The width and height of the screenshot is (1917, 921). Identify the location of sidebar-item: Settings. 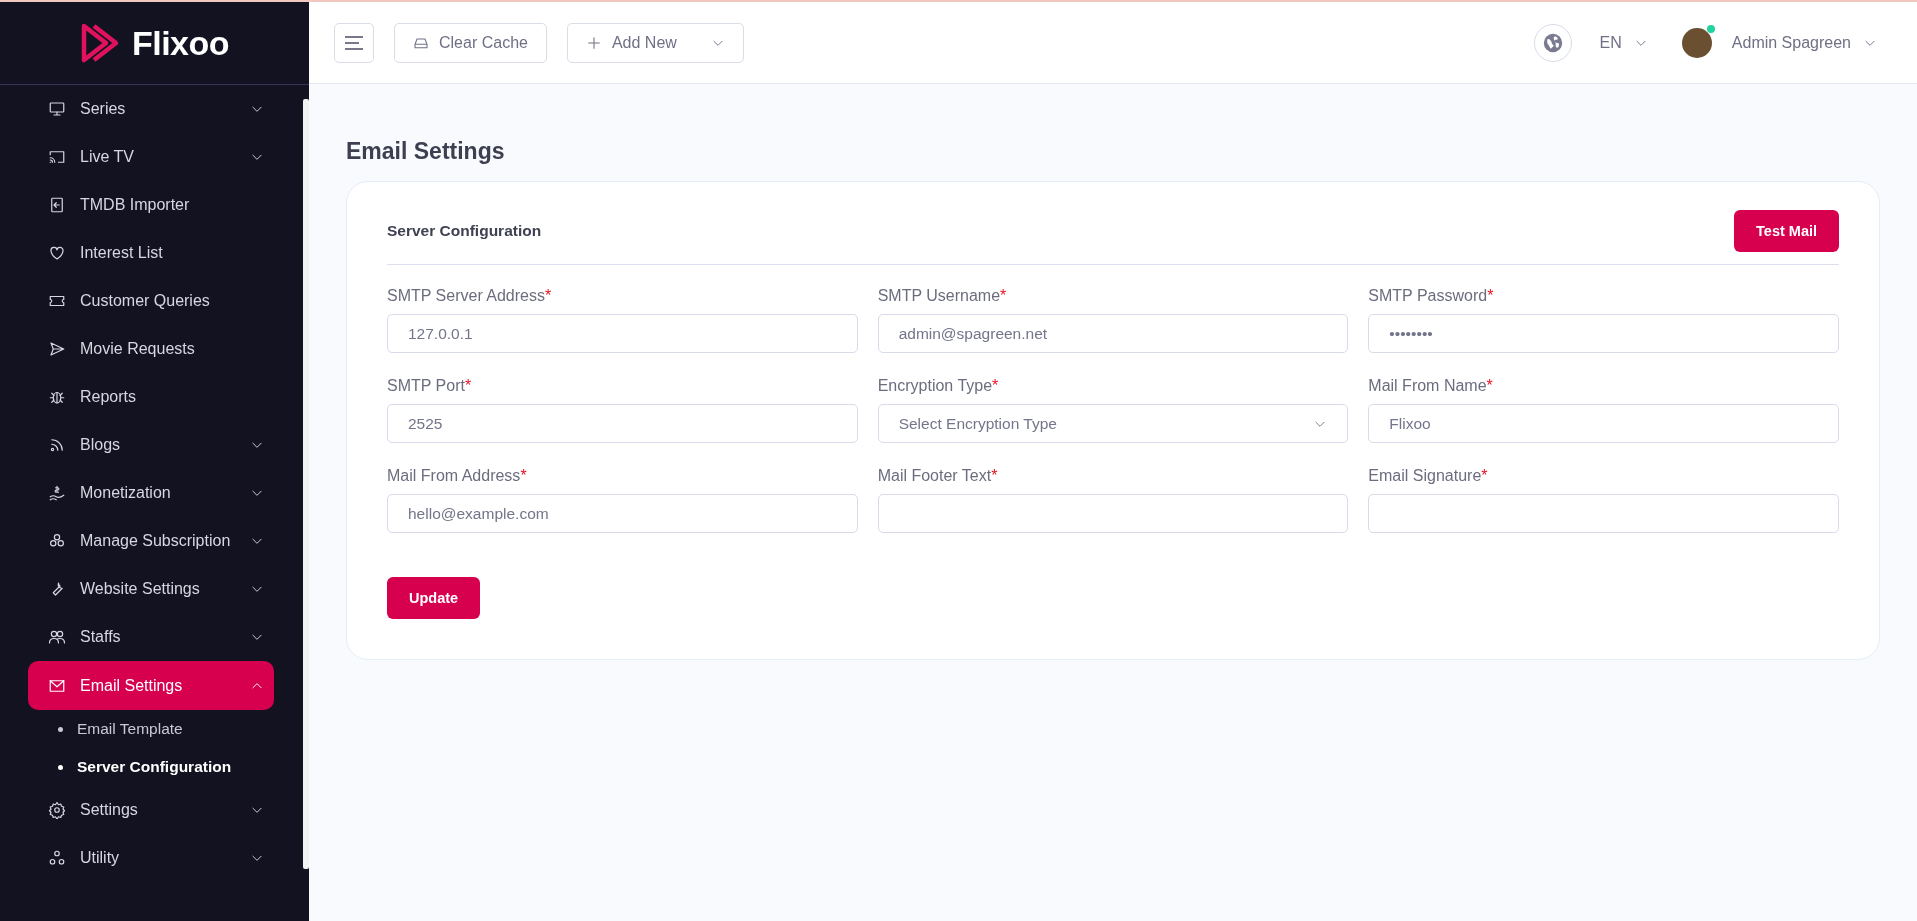
(151, 810).